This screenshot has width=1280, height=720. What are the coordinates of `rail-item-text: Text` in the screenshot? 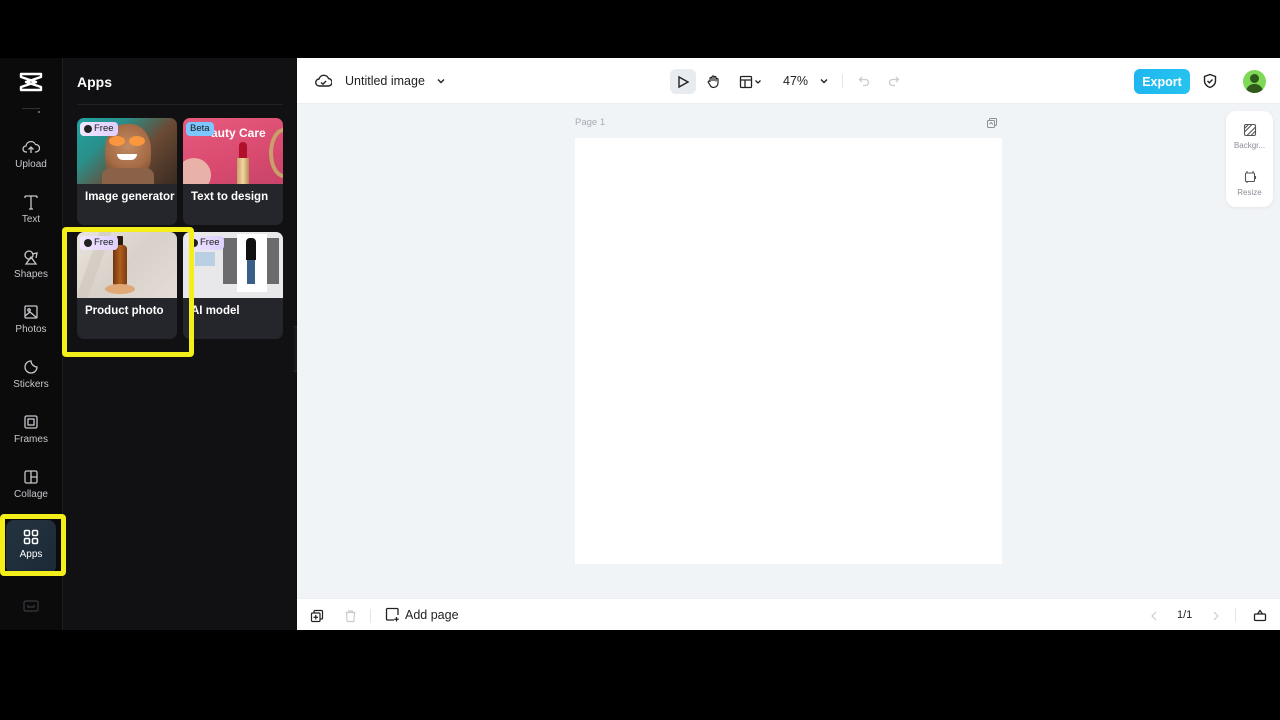 It's located at (31, 212).